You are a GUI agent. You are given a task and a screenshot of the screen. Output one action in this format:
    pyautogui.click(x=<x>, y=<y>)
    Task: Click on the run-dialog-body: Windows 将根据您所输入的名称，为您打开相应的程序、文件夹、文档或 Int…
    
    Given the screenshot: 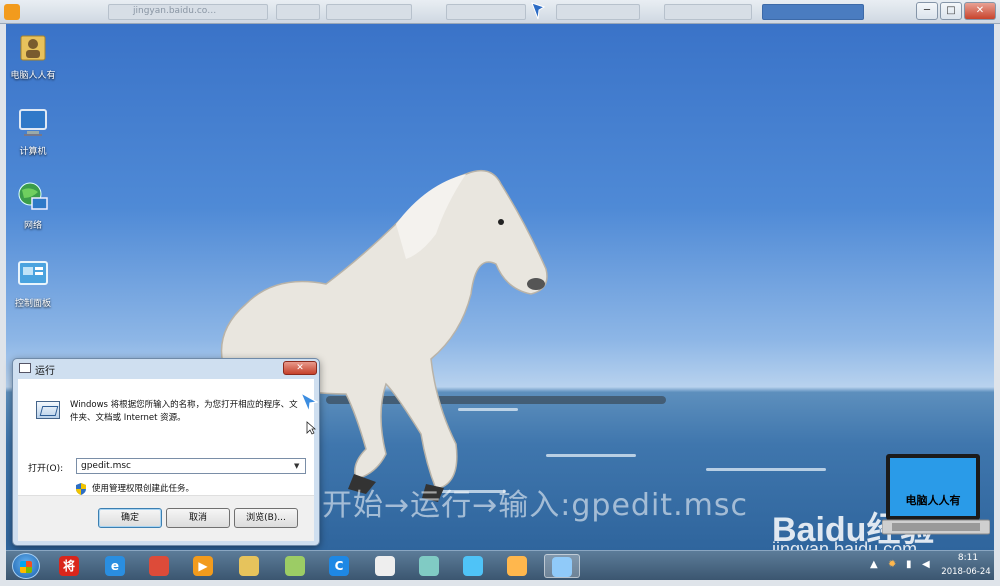 What is the action you would take?
    pyautogui.click(x=166, y=437)
    